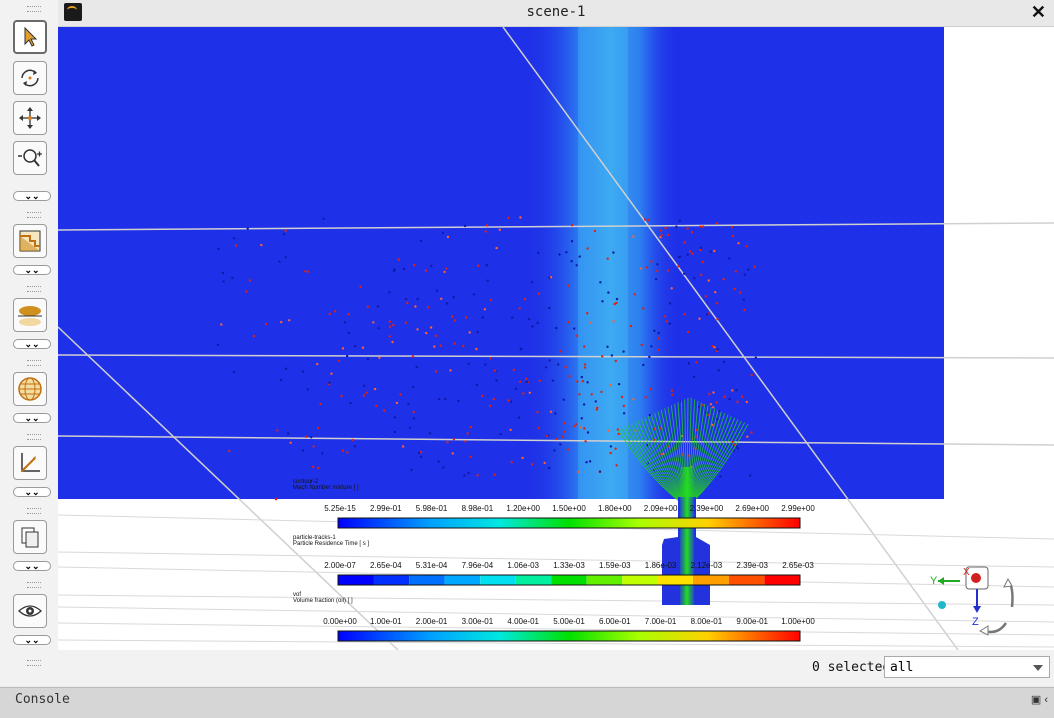  Describe the element at coordinates (640, 580) in the screenshot. I see `colorbar-band` at that location.